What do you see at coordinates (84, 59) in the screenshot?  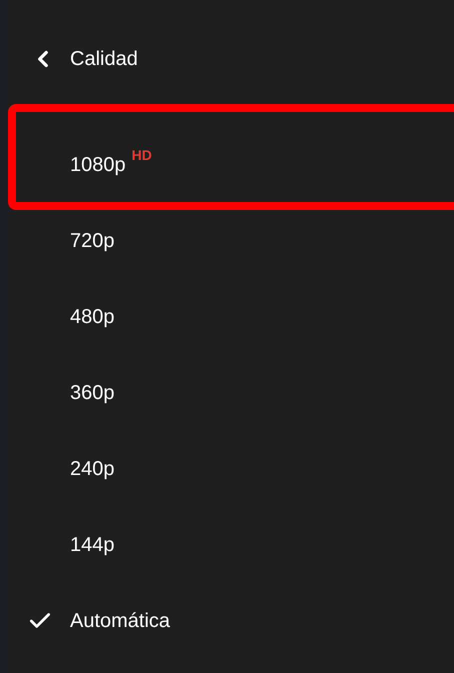 I see `back-button: Calidad` at bounding box center [84, 59].